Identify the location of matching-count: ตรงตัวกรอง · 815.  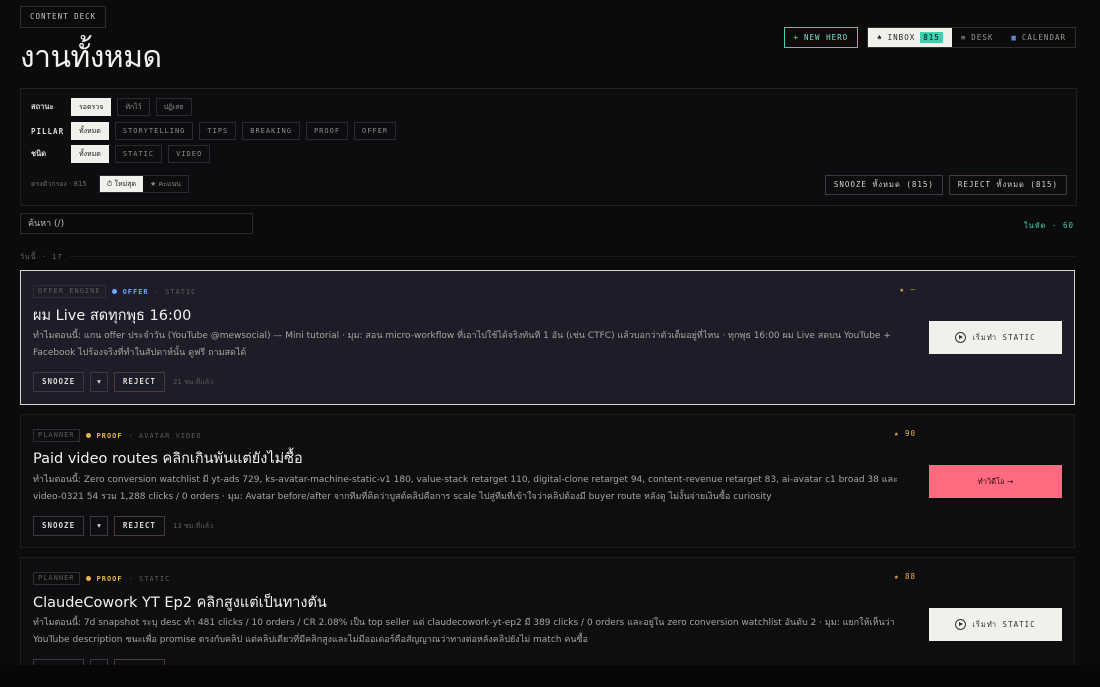
(59, 183).